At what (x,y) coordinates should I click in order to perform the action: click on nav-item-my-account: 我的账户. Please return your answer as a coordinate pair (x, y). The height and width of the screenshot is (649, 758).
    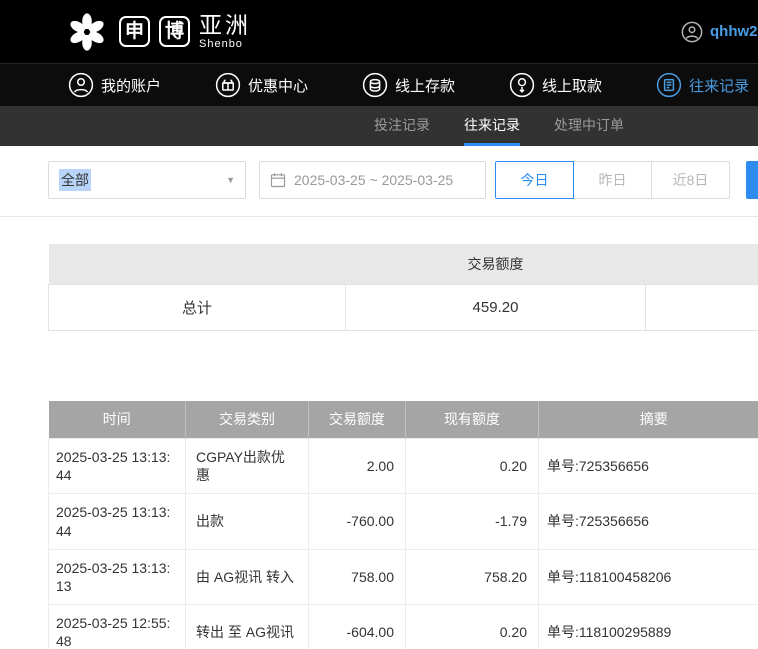
    Looking at the image, I should click on (114, 85).